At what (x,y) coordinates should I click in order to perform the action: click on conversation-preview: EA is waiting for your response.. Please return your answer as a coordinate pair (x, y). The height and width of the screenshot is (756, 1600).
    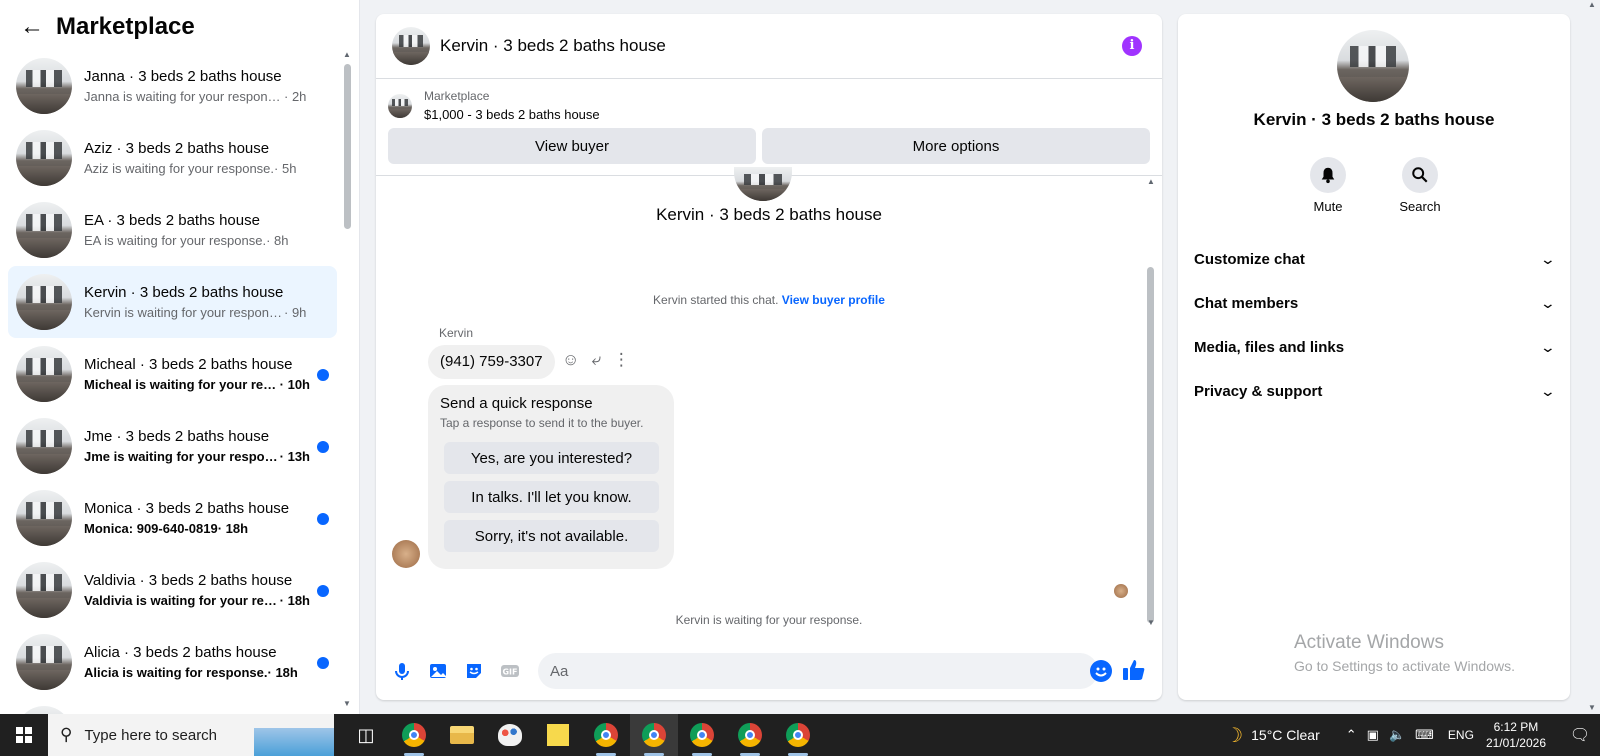
    Looking at the image, I should click on (175, 240).